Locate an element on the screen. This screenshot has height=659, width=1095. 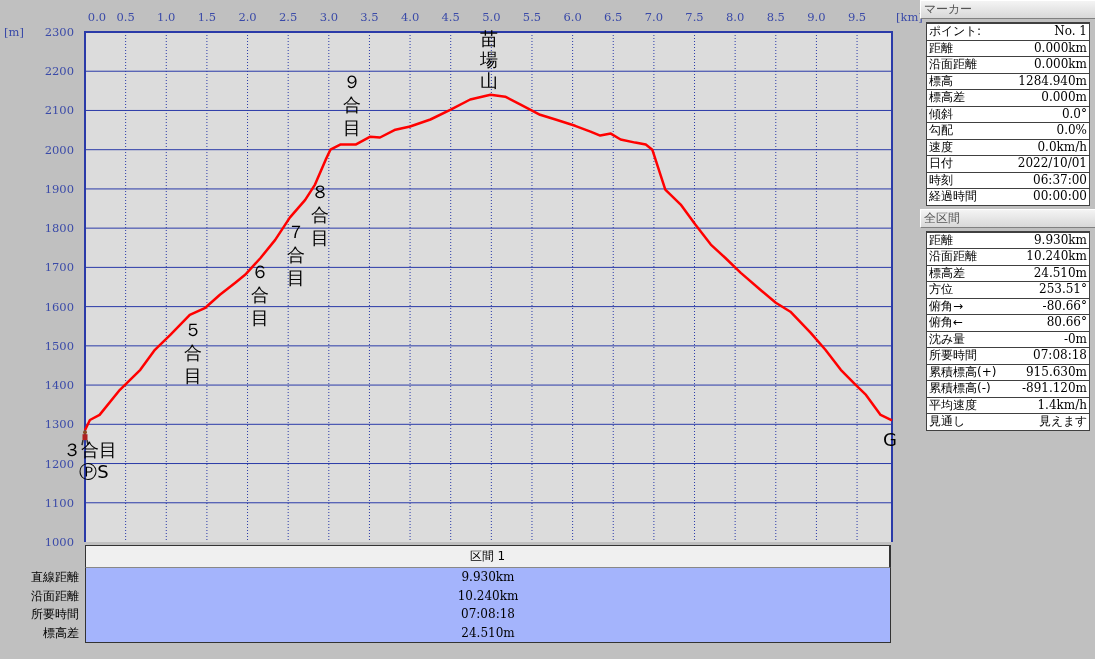
property-value: 10.240km is located at coordinates (1056, 257).